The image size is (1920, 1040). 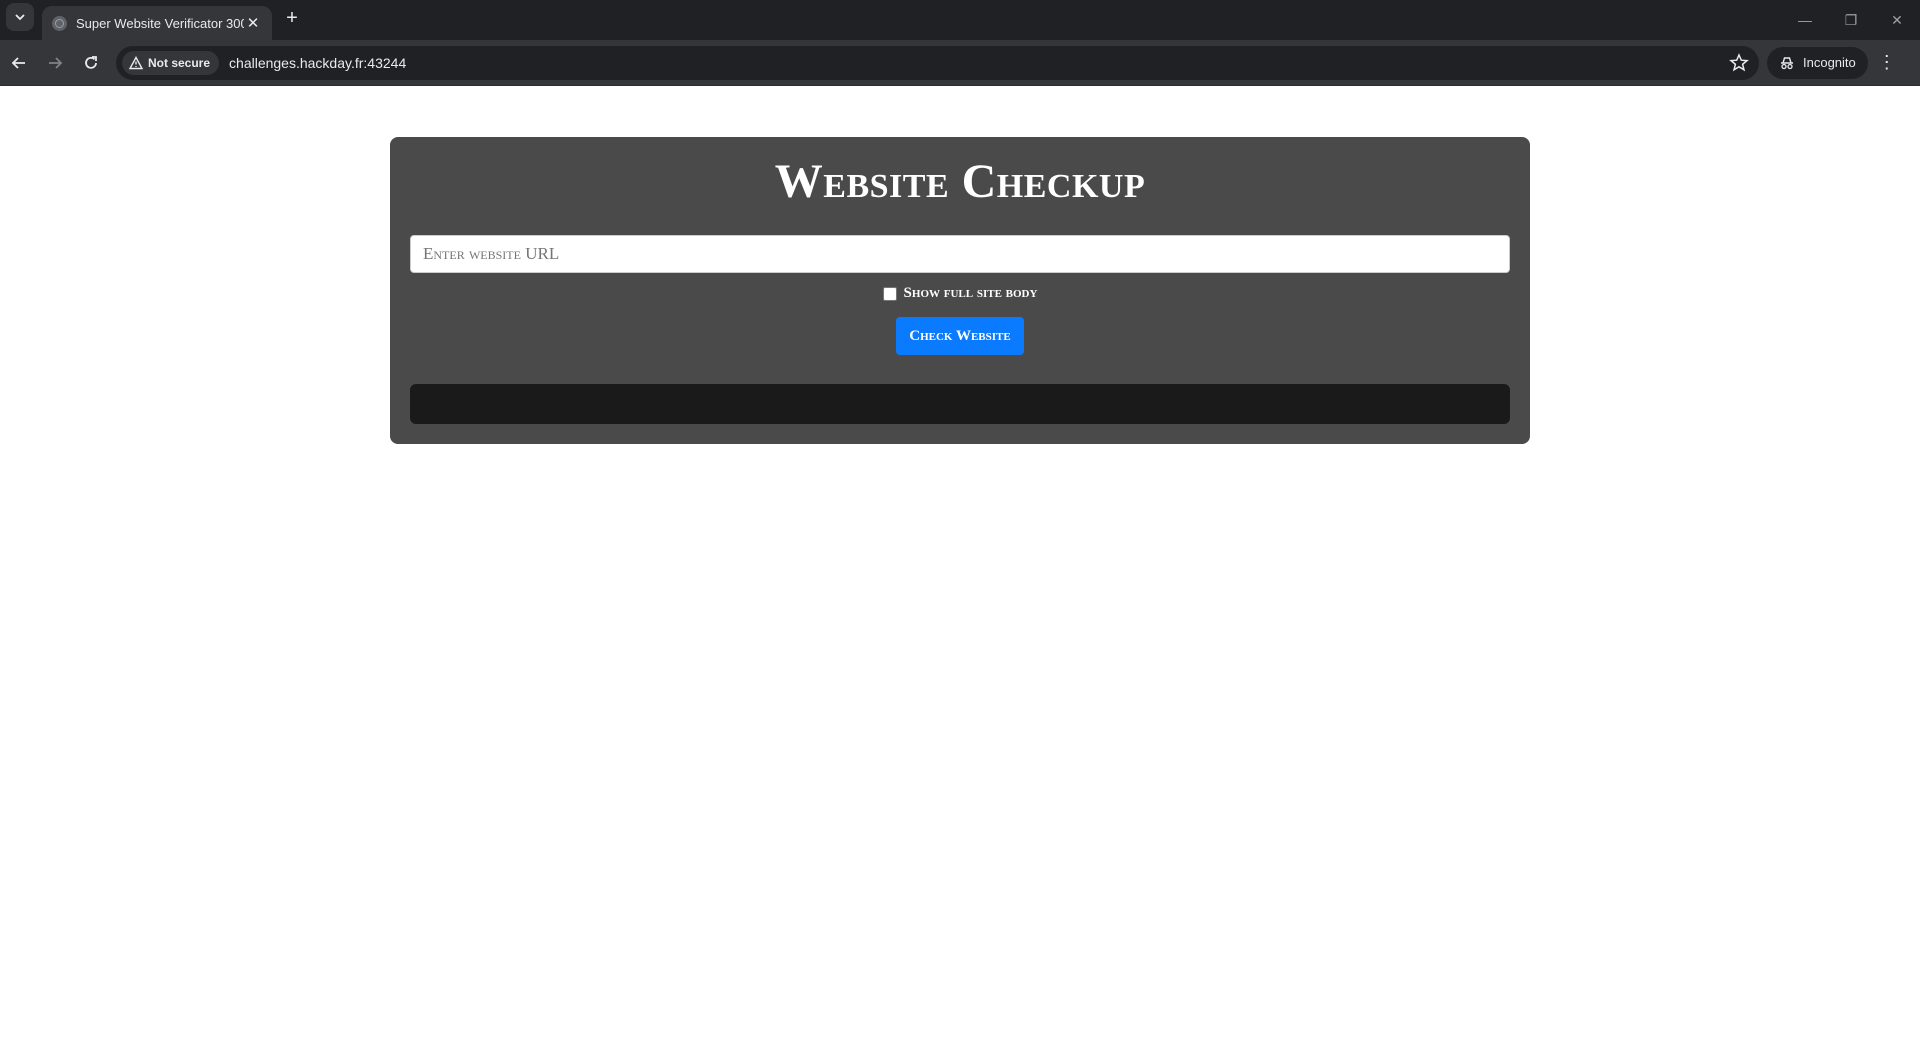 I want to click on show-body-option: Show full site body, so click(x=960, y=293).